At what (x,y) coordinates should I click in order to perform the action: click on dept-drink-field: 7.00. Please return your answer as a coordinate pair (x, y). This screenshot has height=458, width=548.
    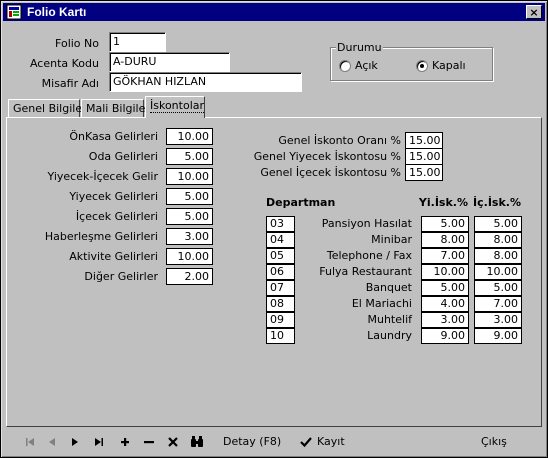
    Looking at the image, I should click on (498, 304).